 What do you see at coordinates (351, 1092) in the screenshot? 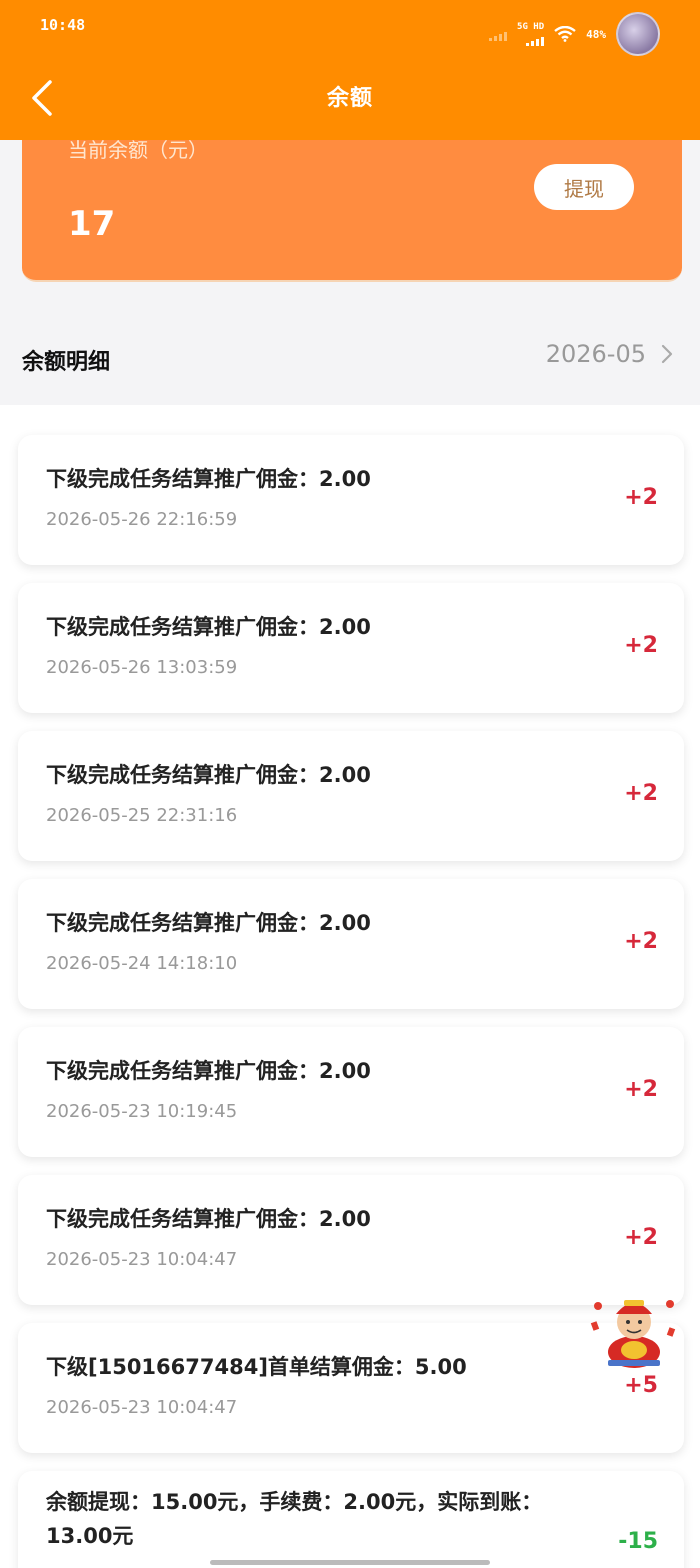
I see `record-item: 下级完成任务结算推广佣金：2.00 2026-05-23 10:19:45 +2` at bounding box center [351, 1092].